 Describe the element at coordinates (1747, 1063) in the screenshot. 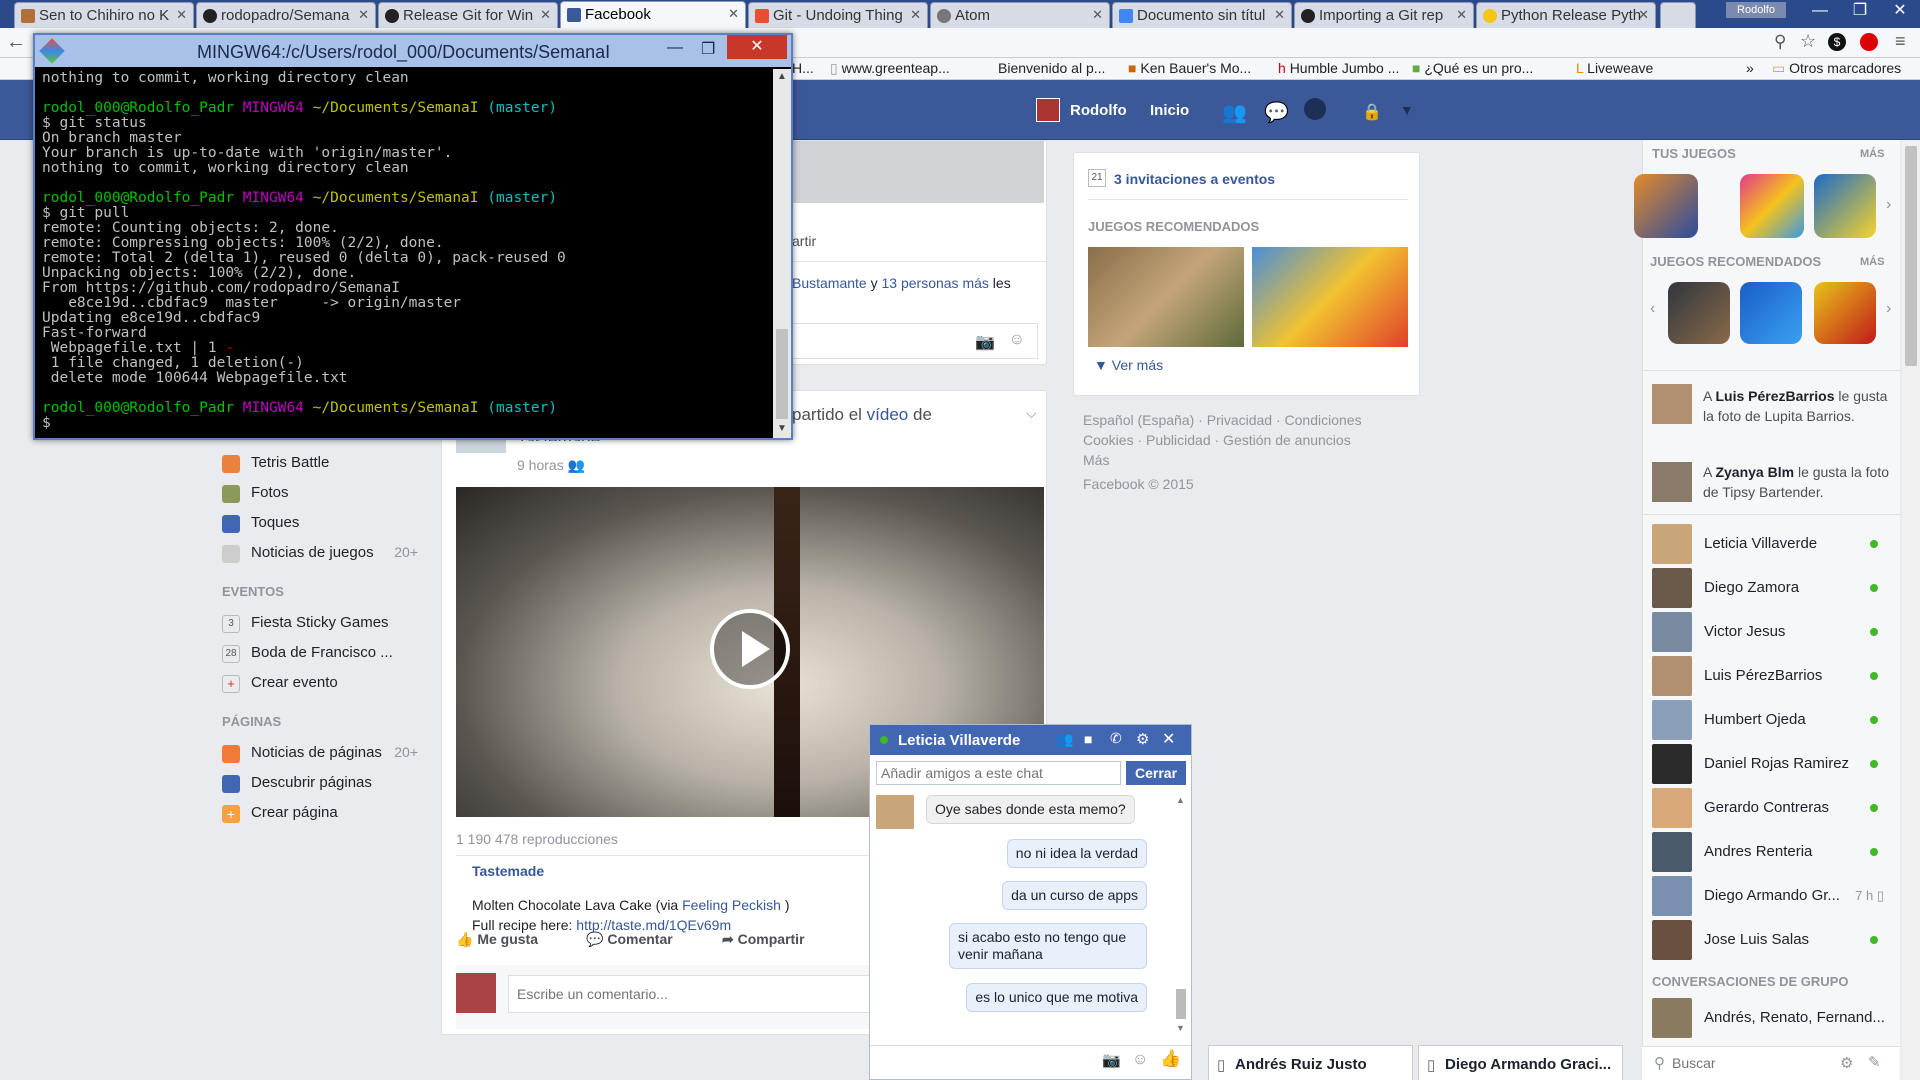

I see `sidebar-search-input` at that location.